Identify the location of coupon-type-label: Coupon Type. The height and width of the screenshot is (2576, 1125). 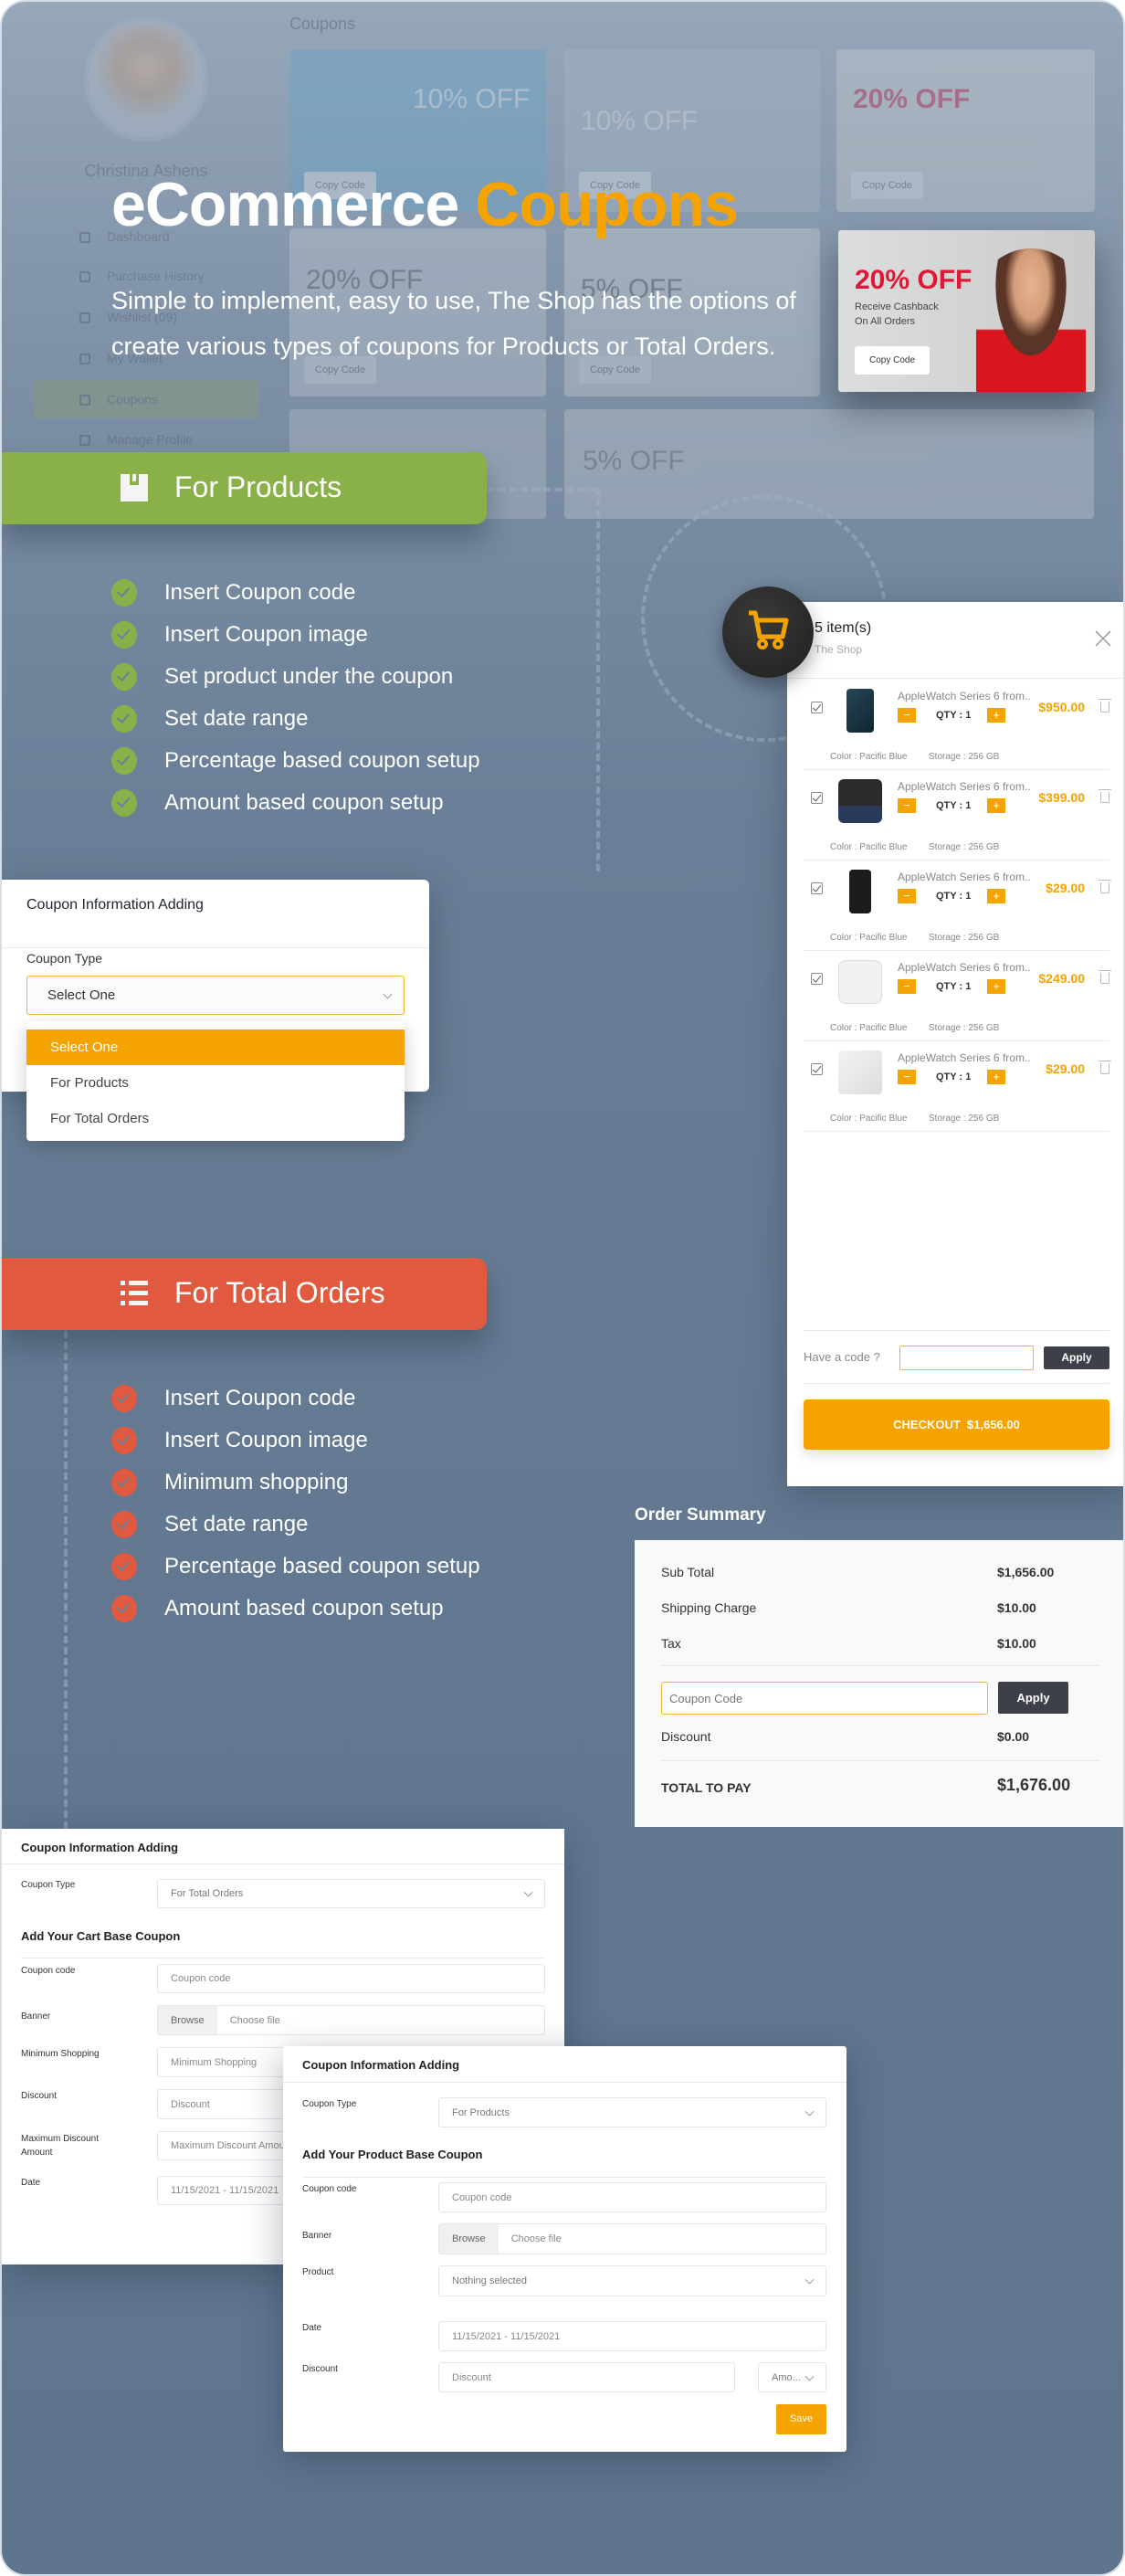
(65, 958).